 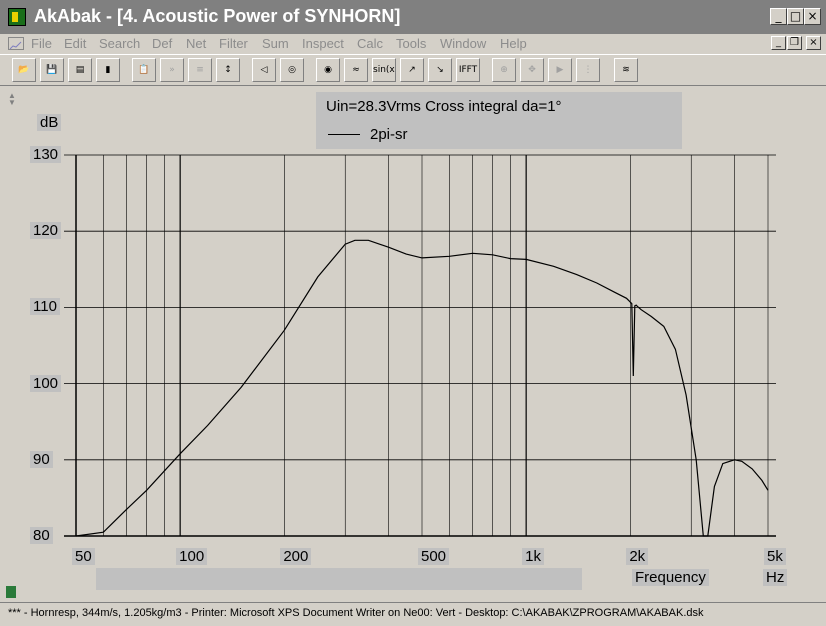 What do you see at coordinates (41, 535) in the screenshot?
I see `y-tick-label: 80` at bounding box center [41, 535].